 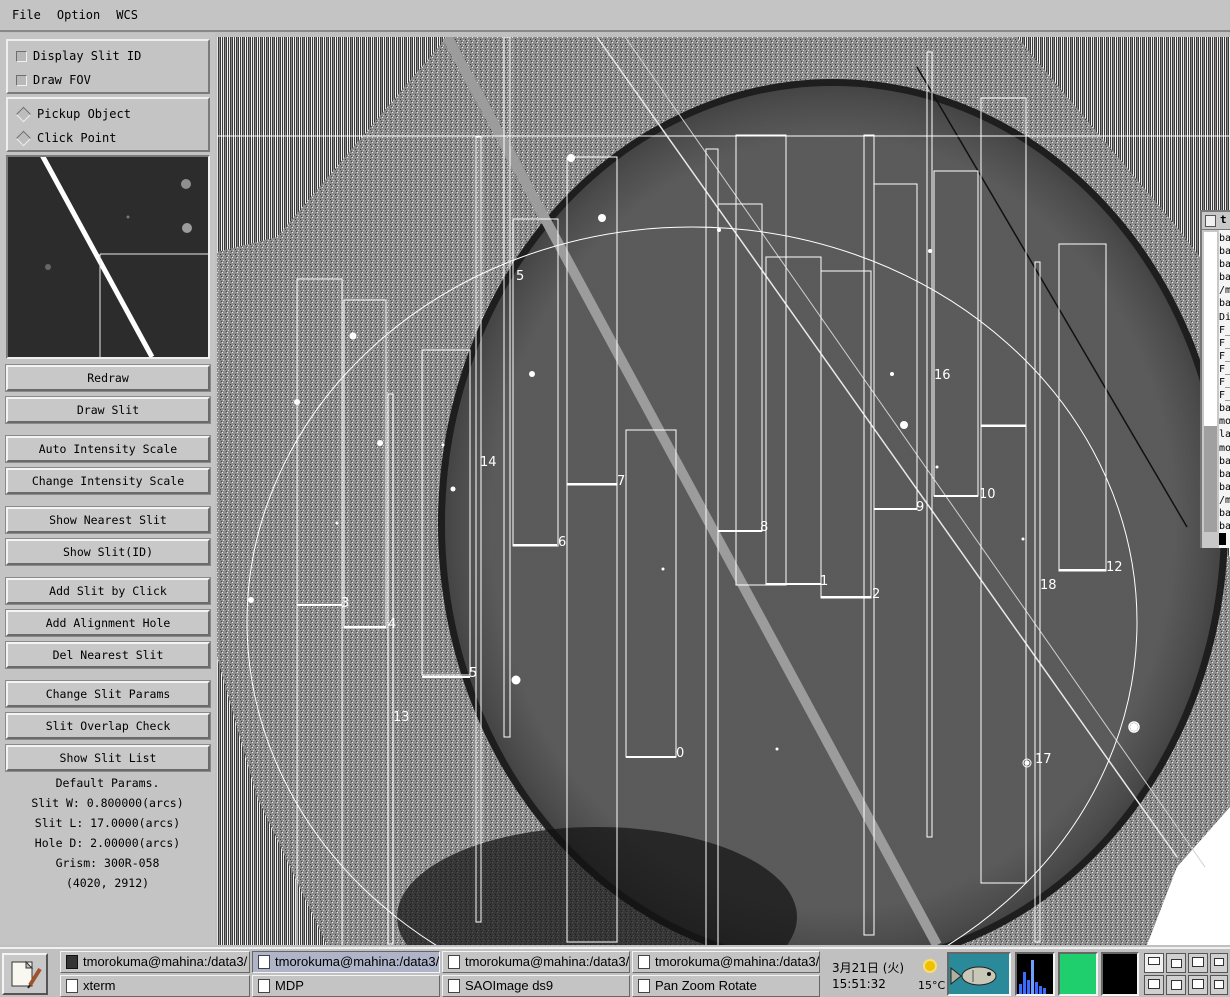 I want to click on display-slit-id-option: Display Slit ID, so click(x=108, y=56).